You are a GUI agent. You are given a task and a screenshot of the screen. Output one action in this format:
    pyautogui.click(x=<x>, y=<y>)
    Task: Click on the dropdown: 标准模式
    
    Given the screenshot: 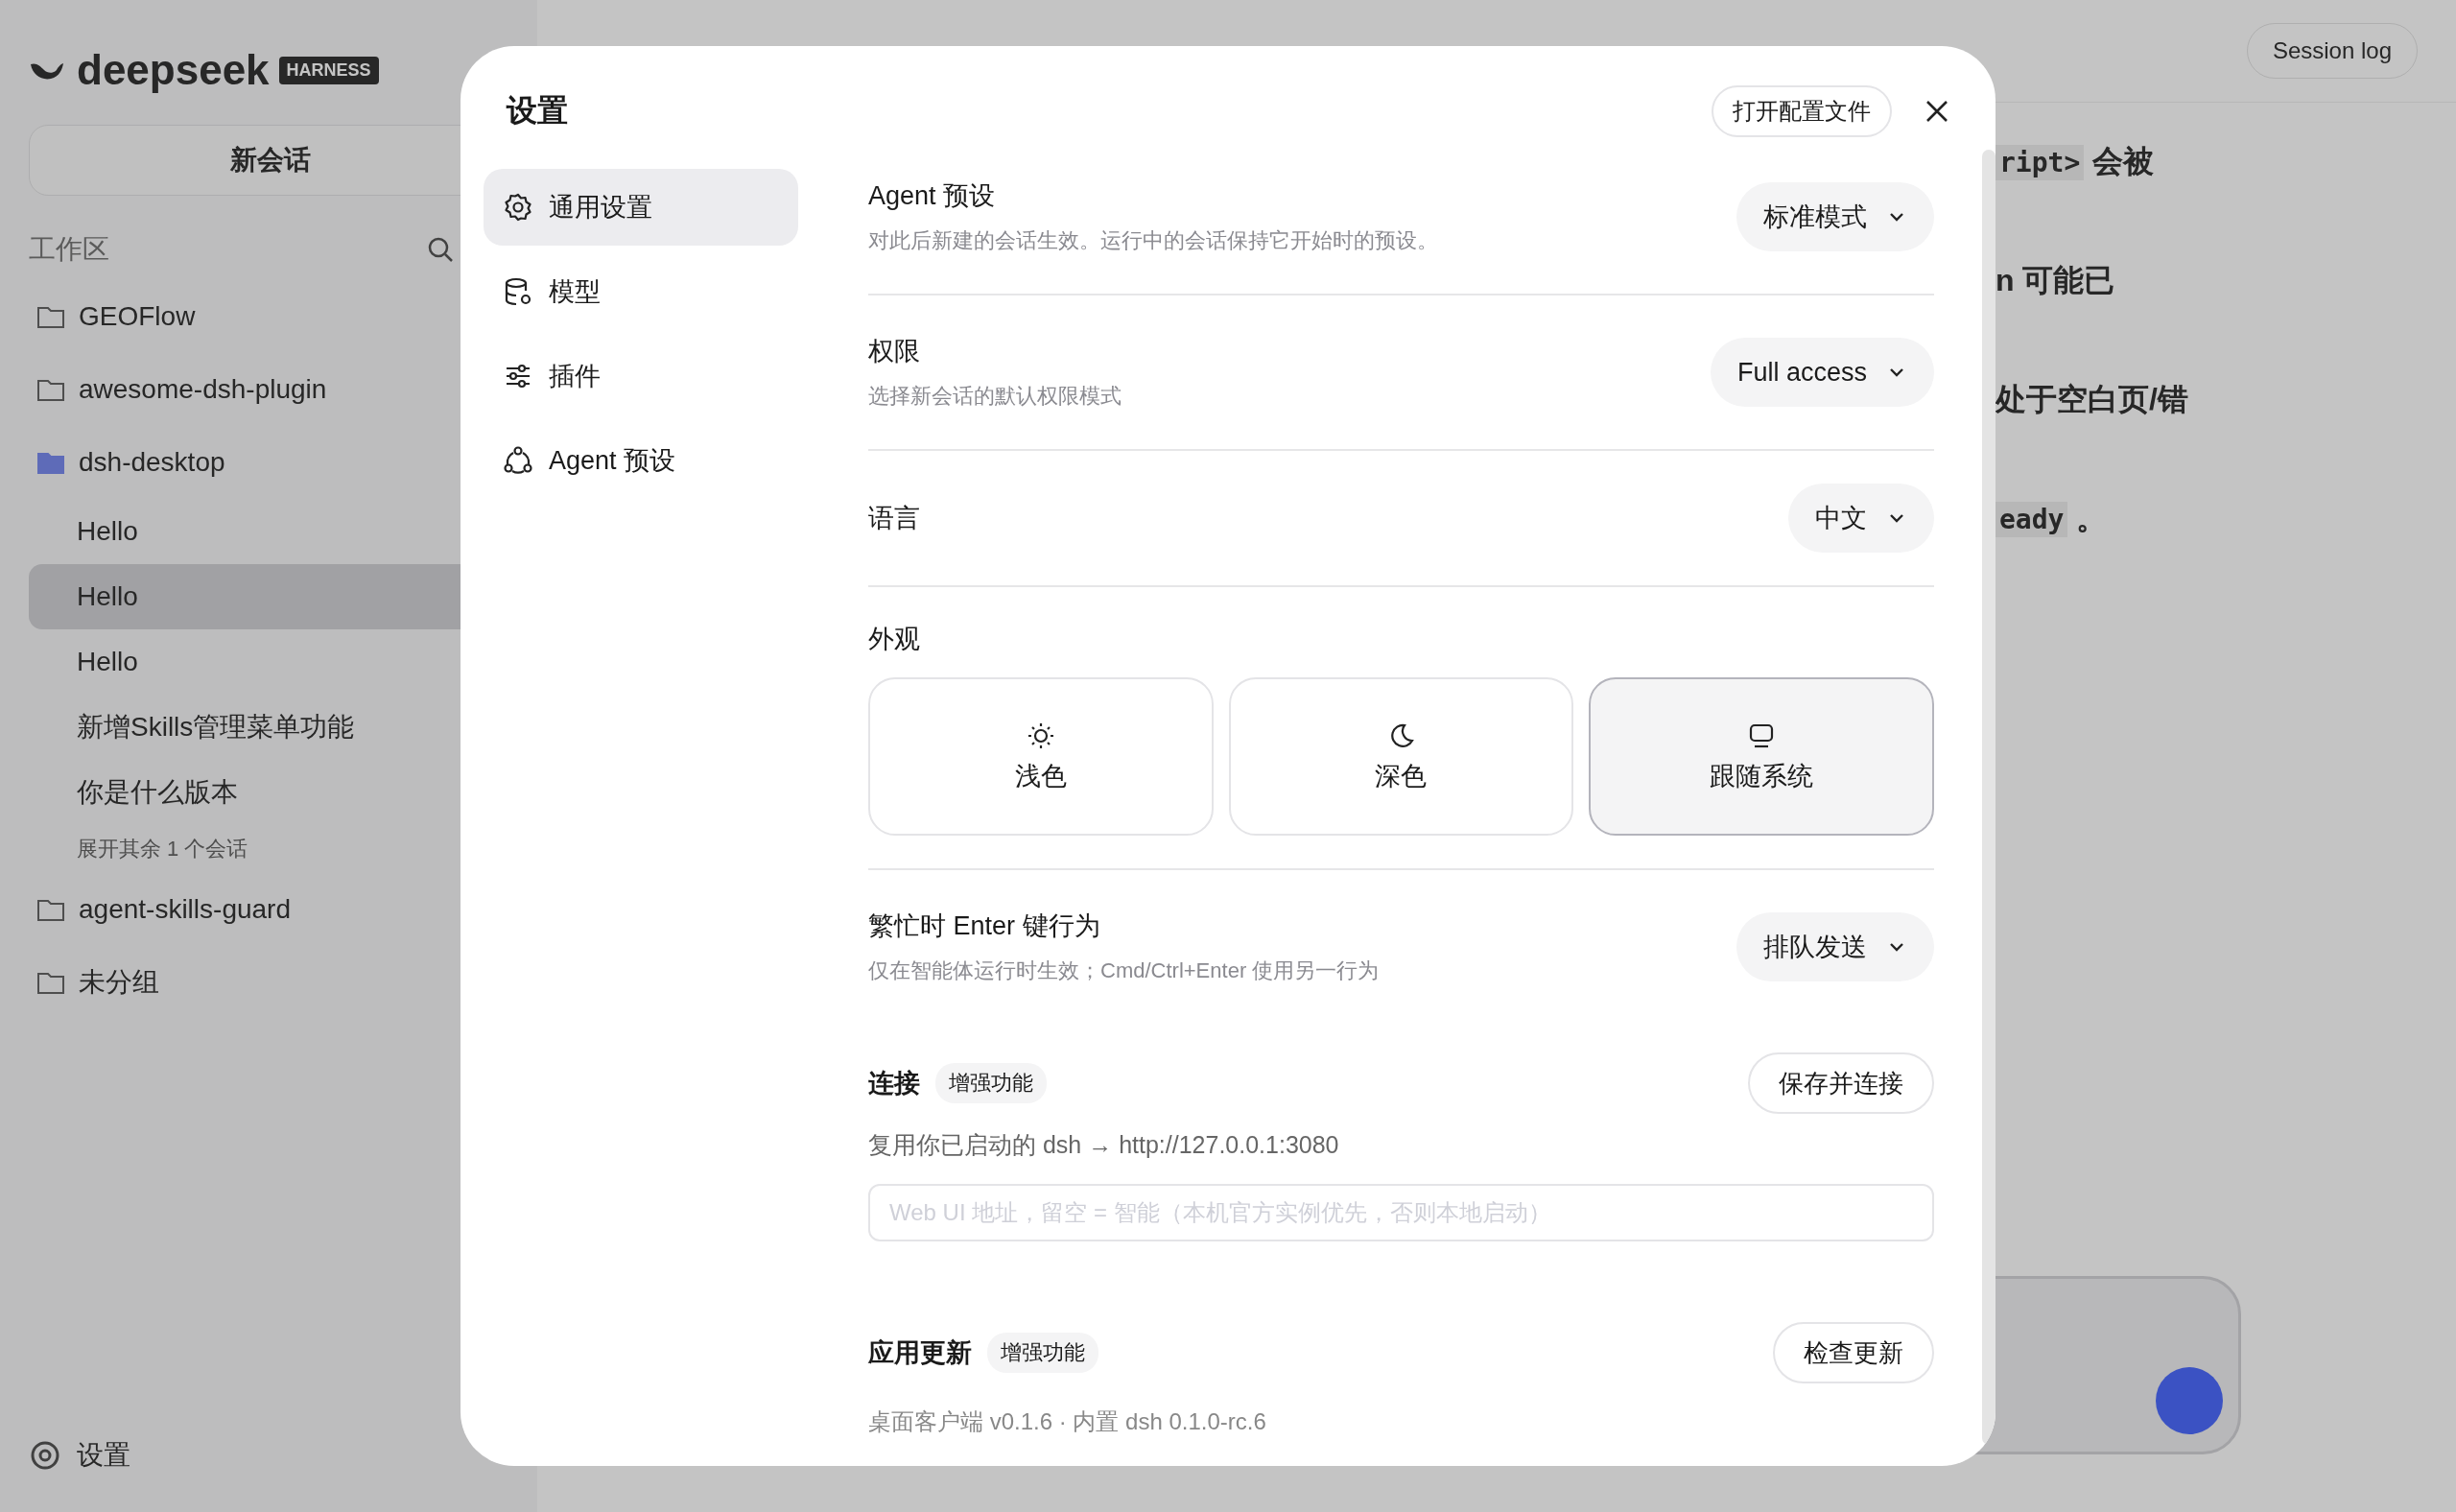 What is the action you would take?
    pyautogui.click(x=1835, y=216)
    